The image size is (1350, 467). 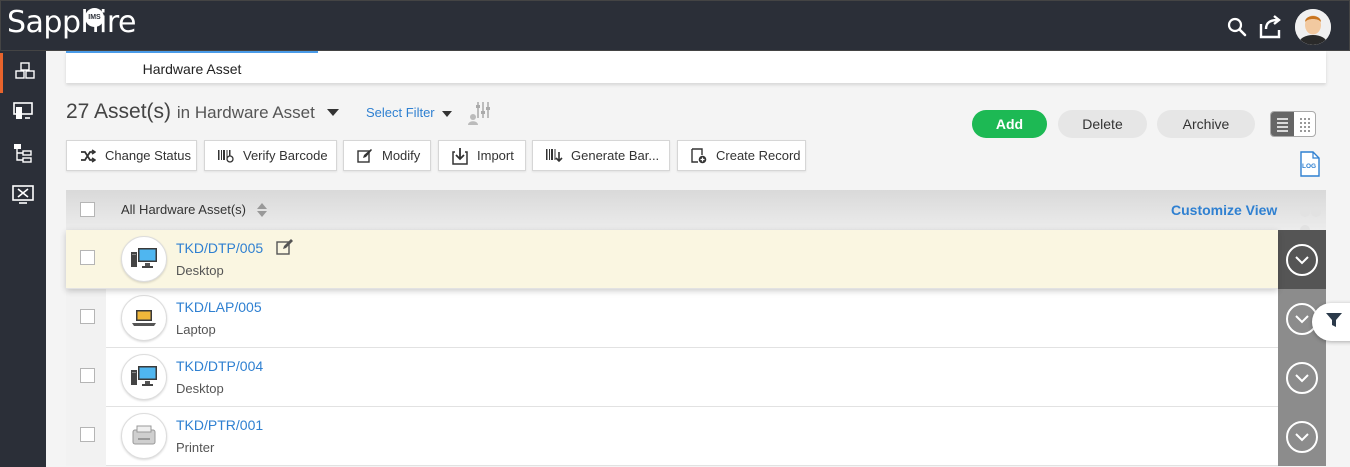 I want to click on import-button: Import, so click(x=482, y=155).